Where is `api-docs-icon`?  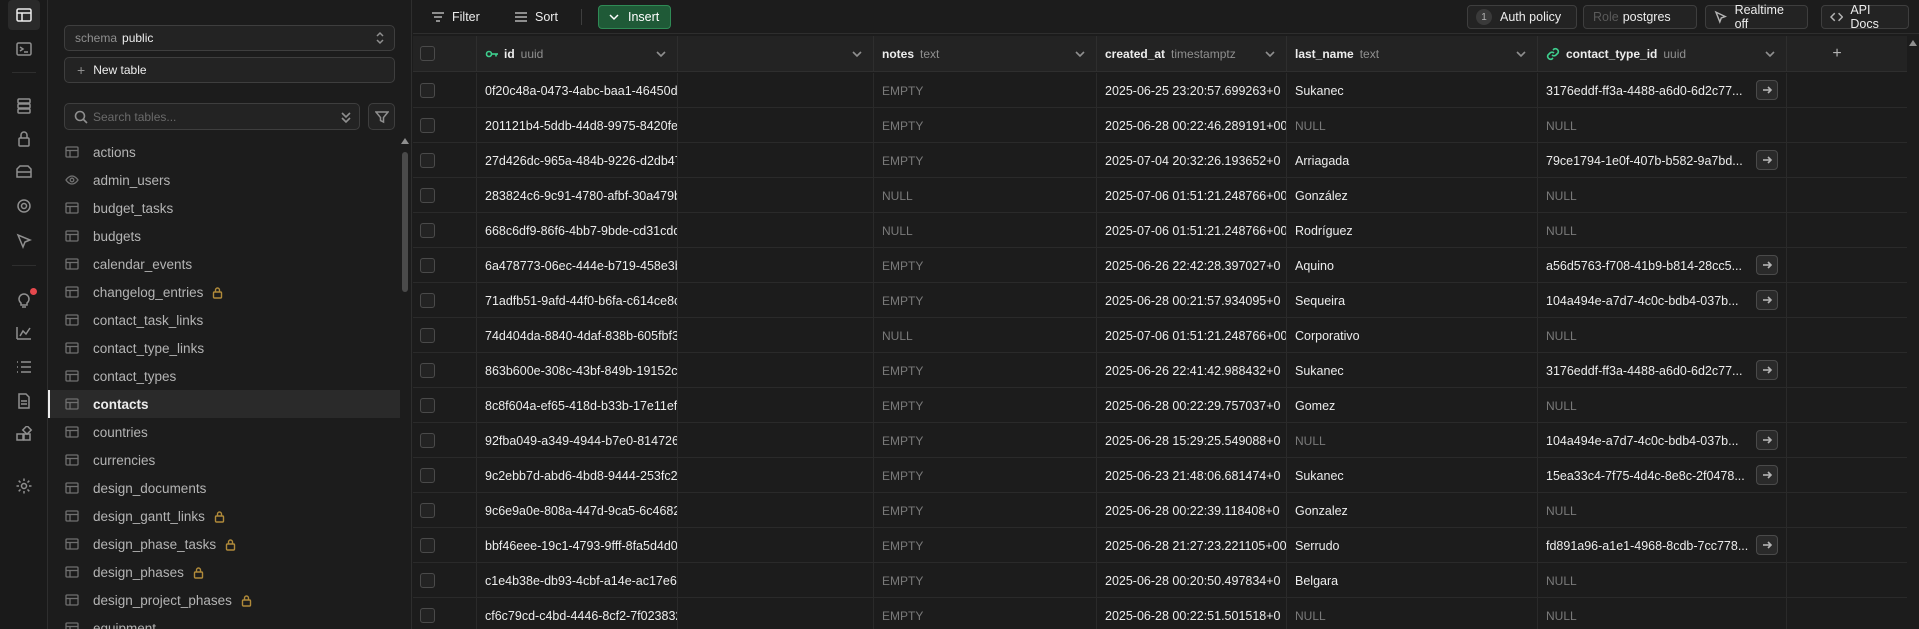 api-docs-icon is located at coordinates (24, 401).